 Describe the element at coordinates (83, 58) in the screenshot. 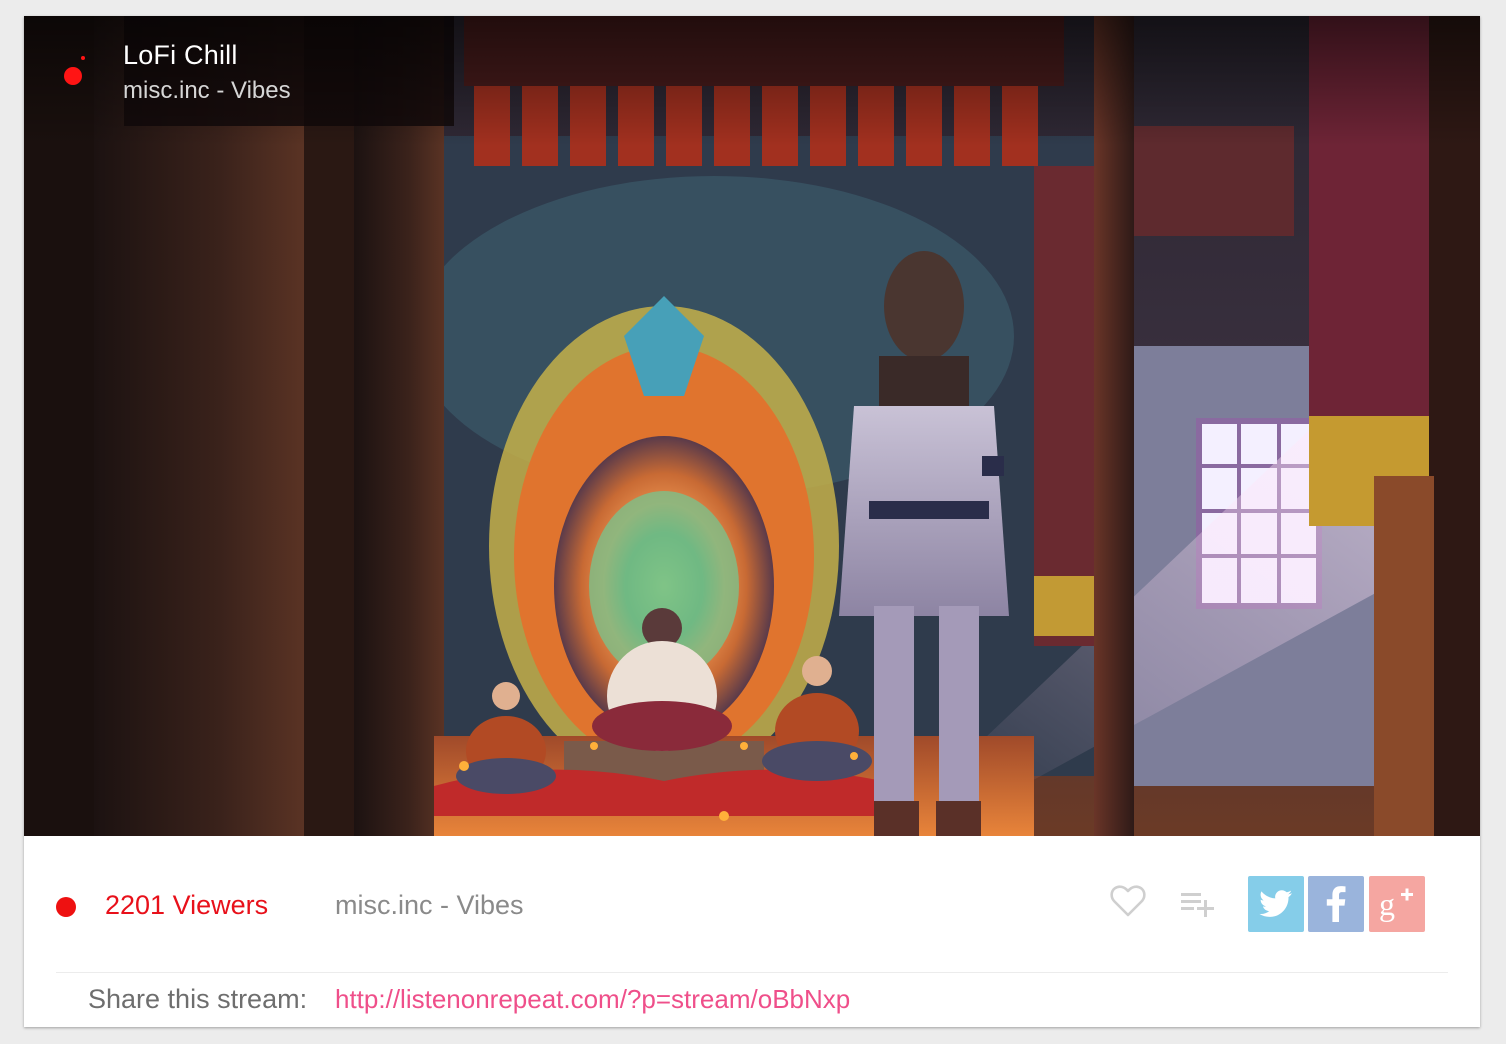

I see `live-indicator-small` at that location.